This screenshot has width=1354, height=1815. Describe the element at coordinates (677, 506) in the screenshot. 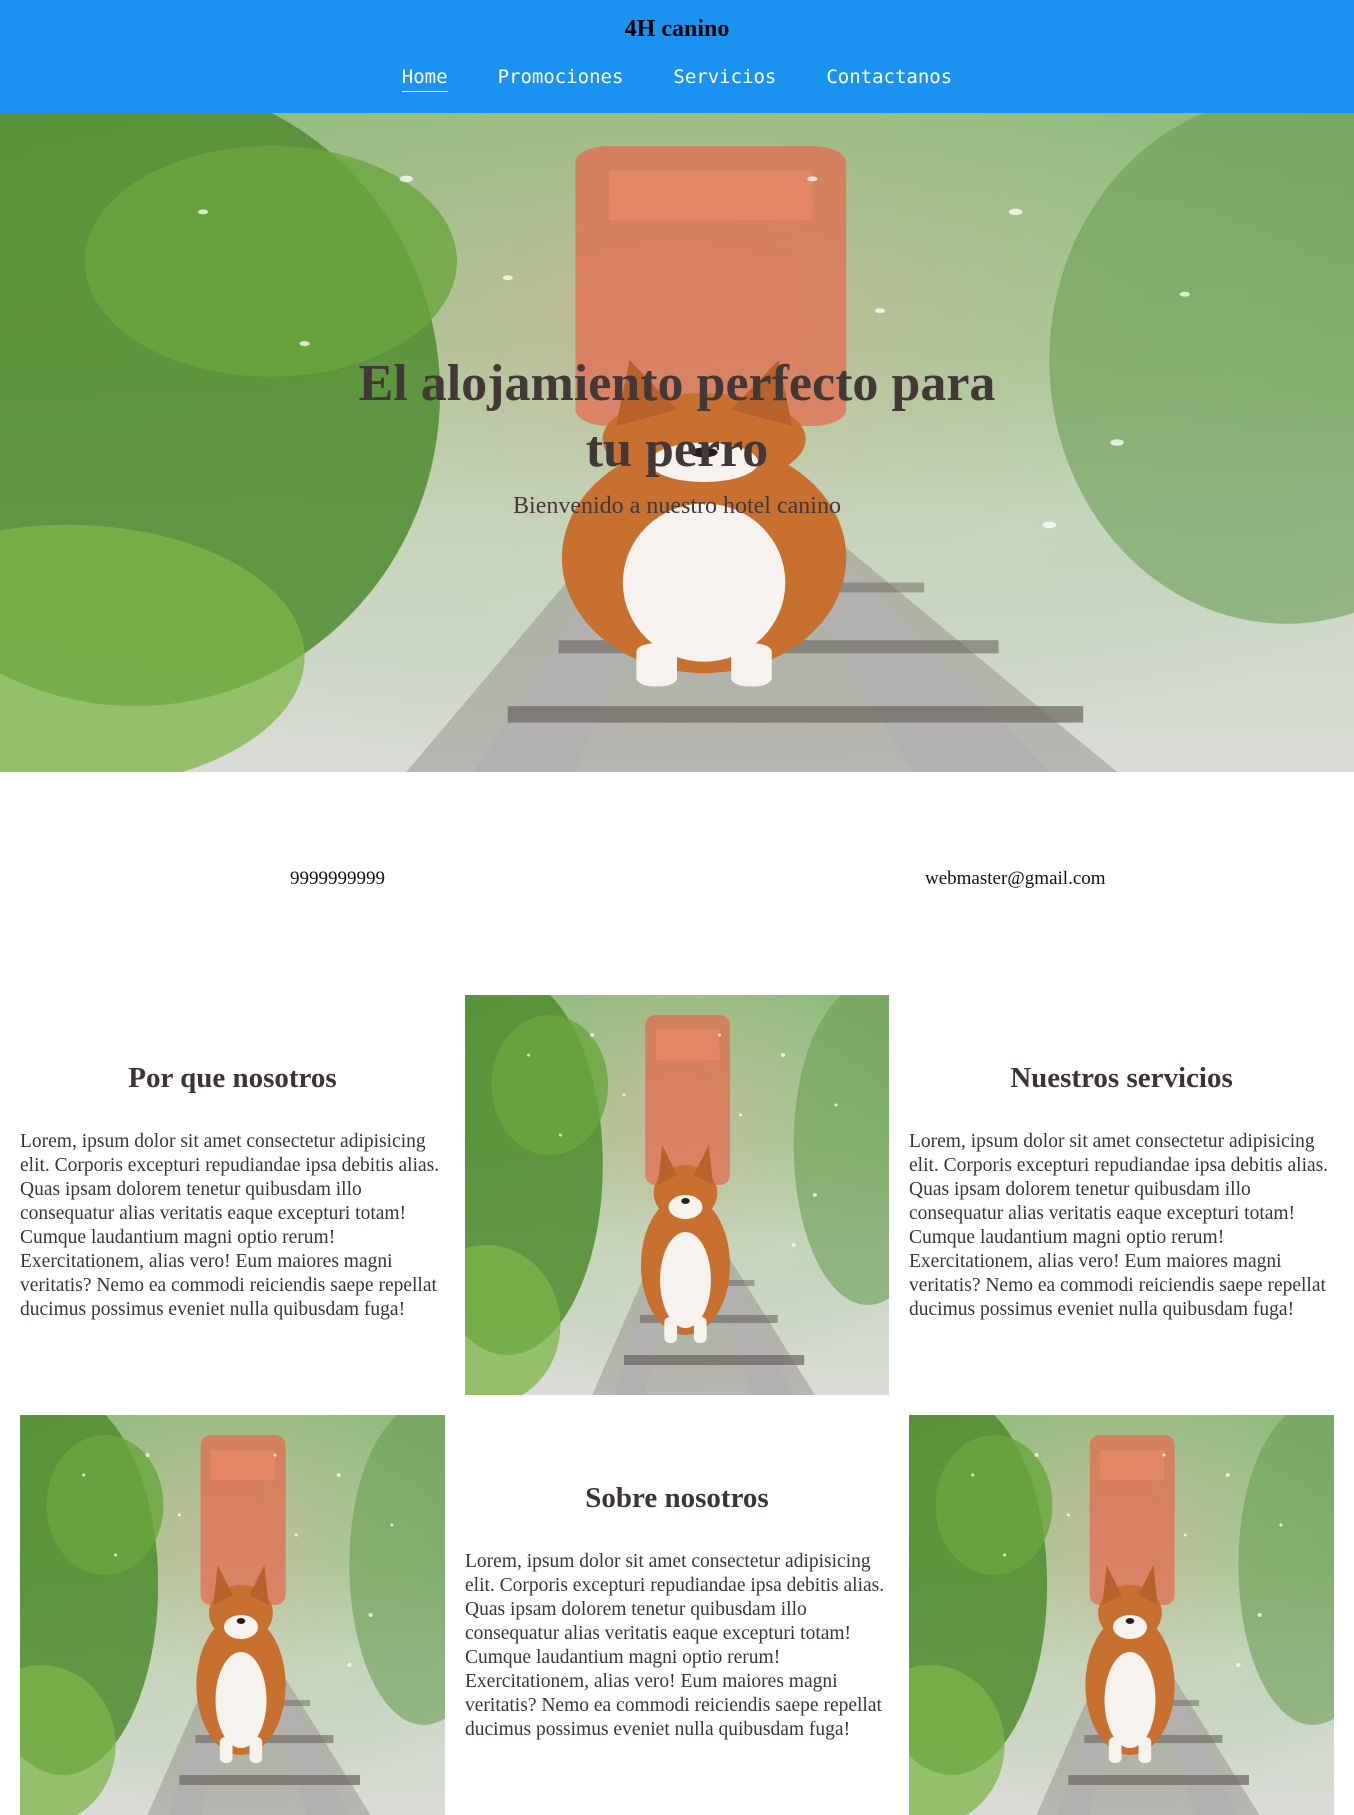

I see `hero-subtitle: Bienvenido a nuestro hotel canino` at that location.